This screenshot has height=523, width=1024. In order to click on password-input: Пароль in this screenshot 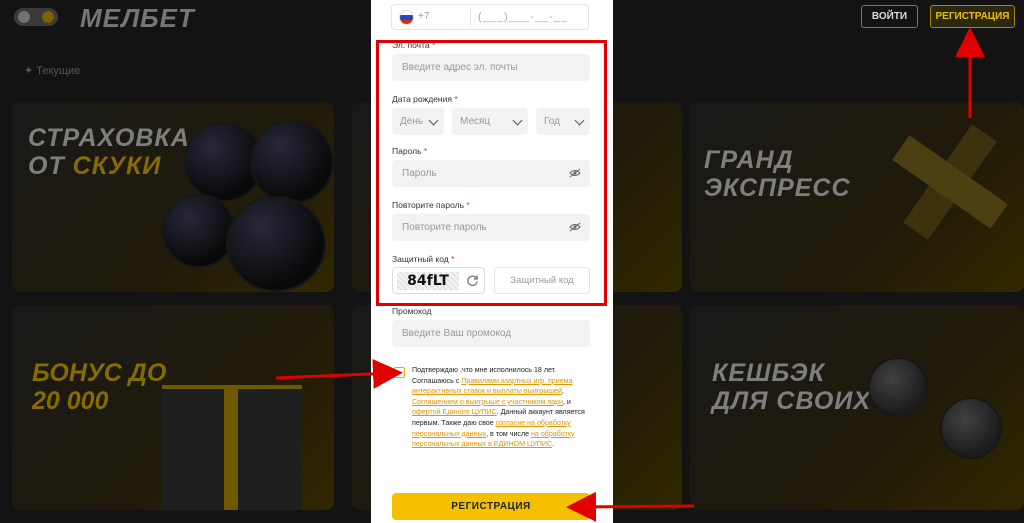, I will do `click(491, 173)`.